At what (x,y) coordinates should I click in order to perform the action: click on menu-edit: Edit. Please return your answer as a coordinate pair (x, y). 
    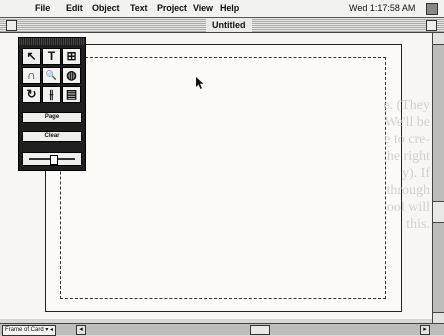
    Looking at the image, I should click on (74, 8).